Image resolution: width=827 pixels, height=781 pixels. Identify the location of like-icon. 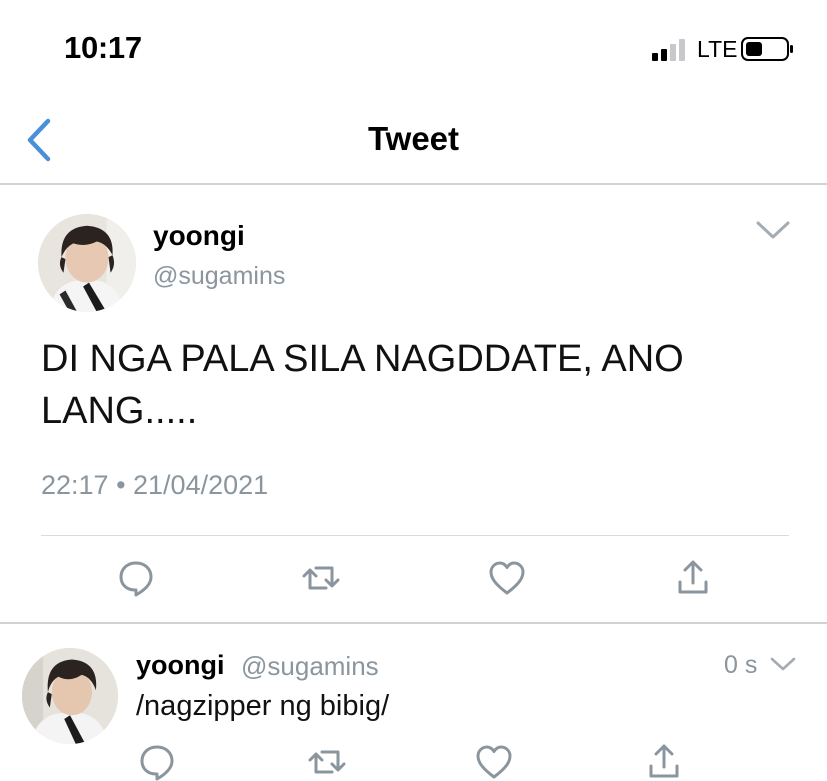
(507, 578).